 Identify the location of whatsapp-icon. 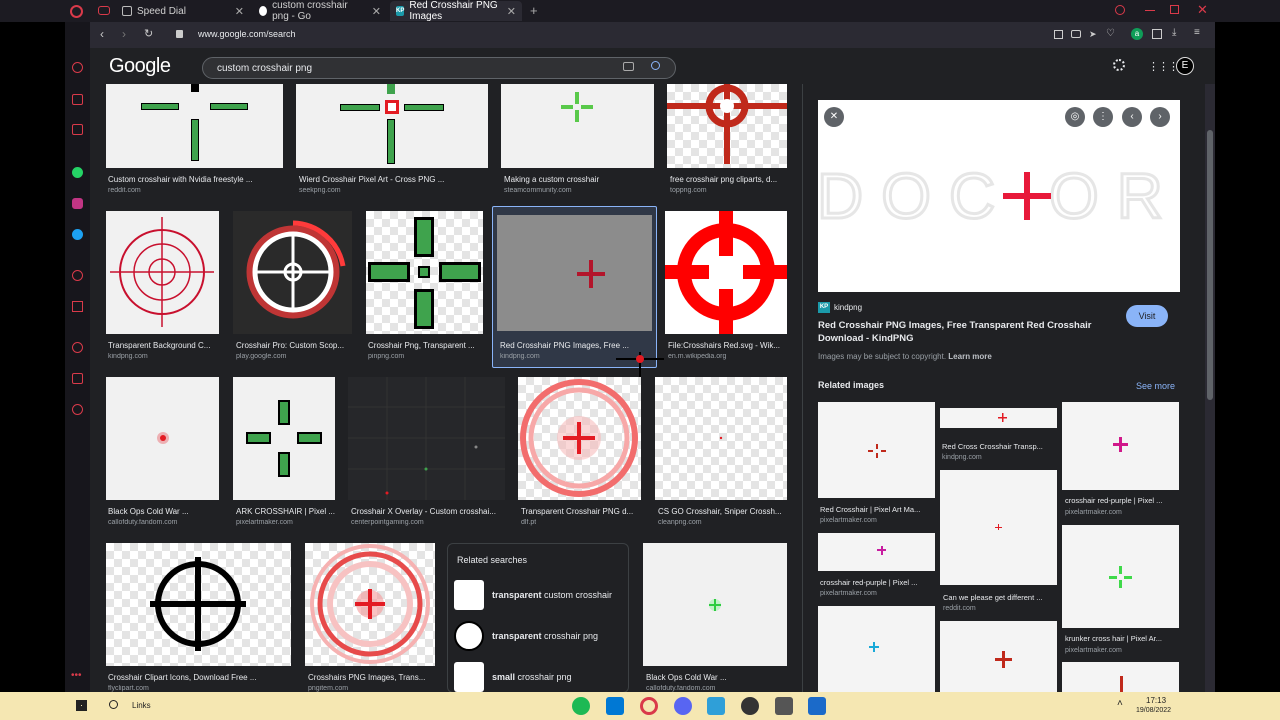
(77, 172).